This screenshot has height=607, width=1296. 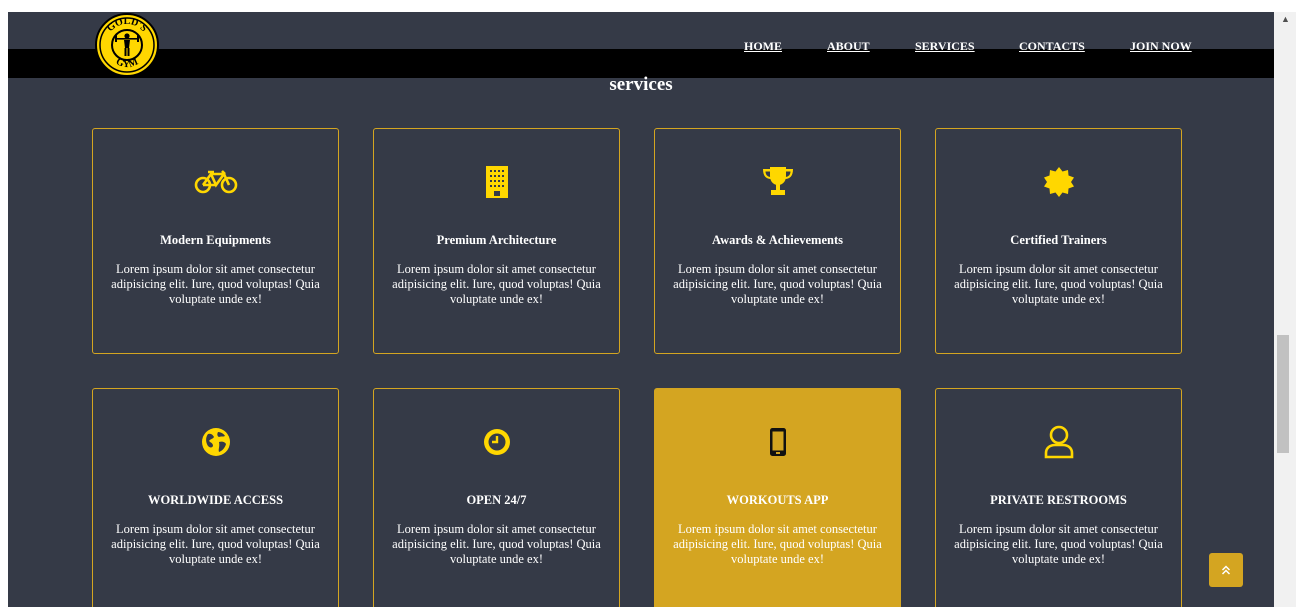 I want to click on card-title: Certified Trainers, so click(x=1058, y=240).